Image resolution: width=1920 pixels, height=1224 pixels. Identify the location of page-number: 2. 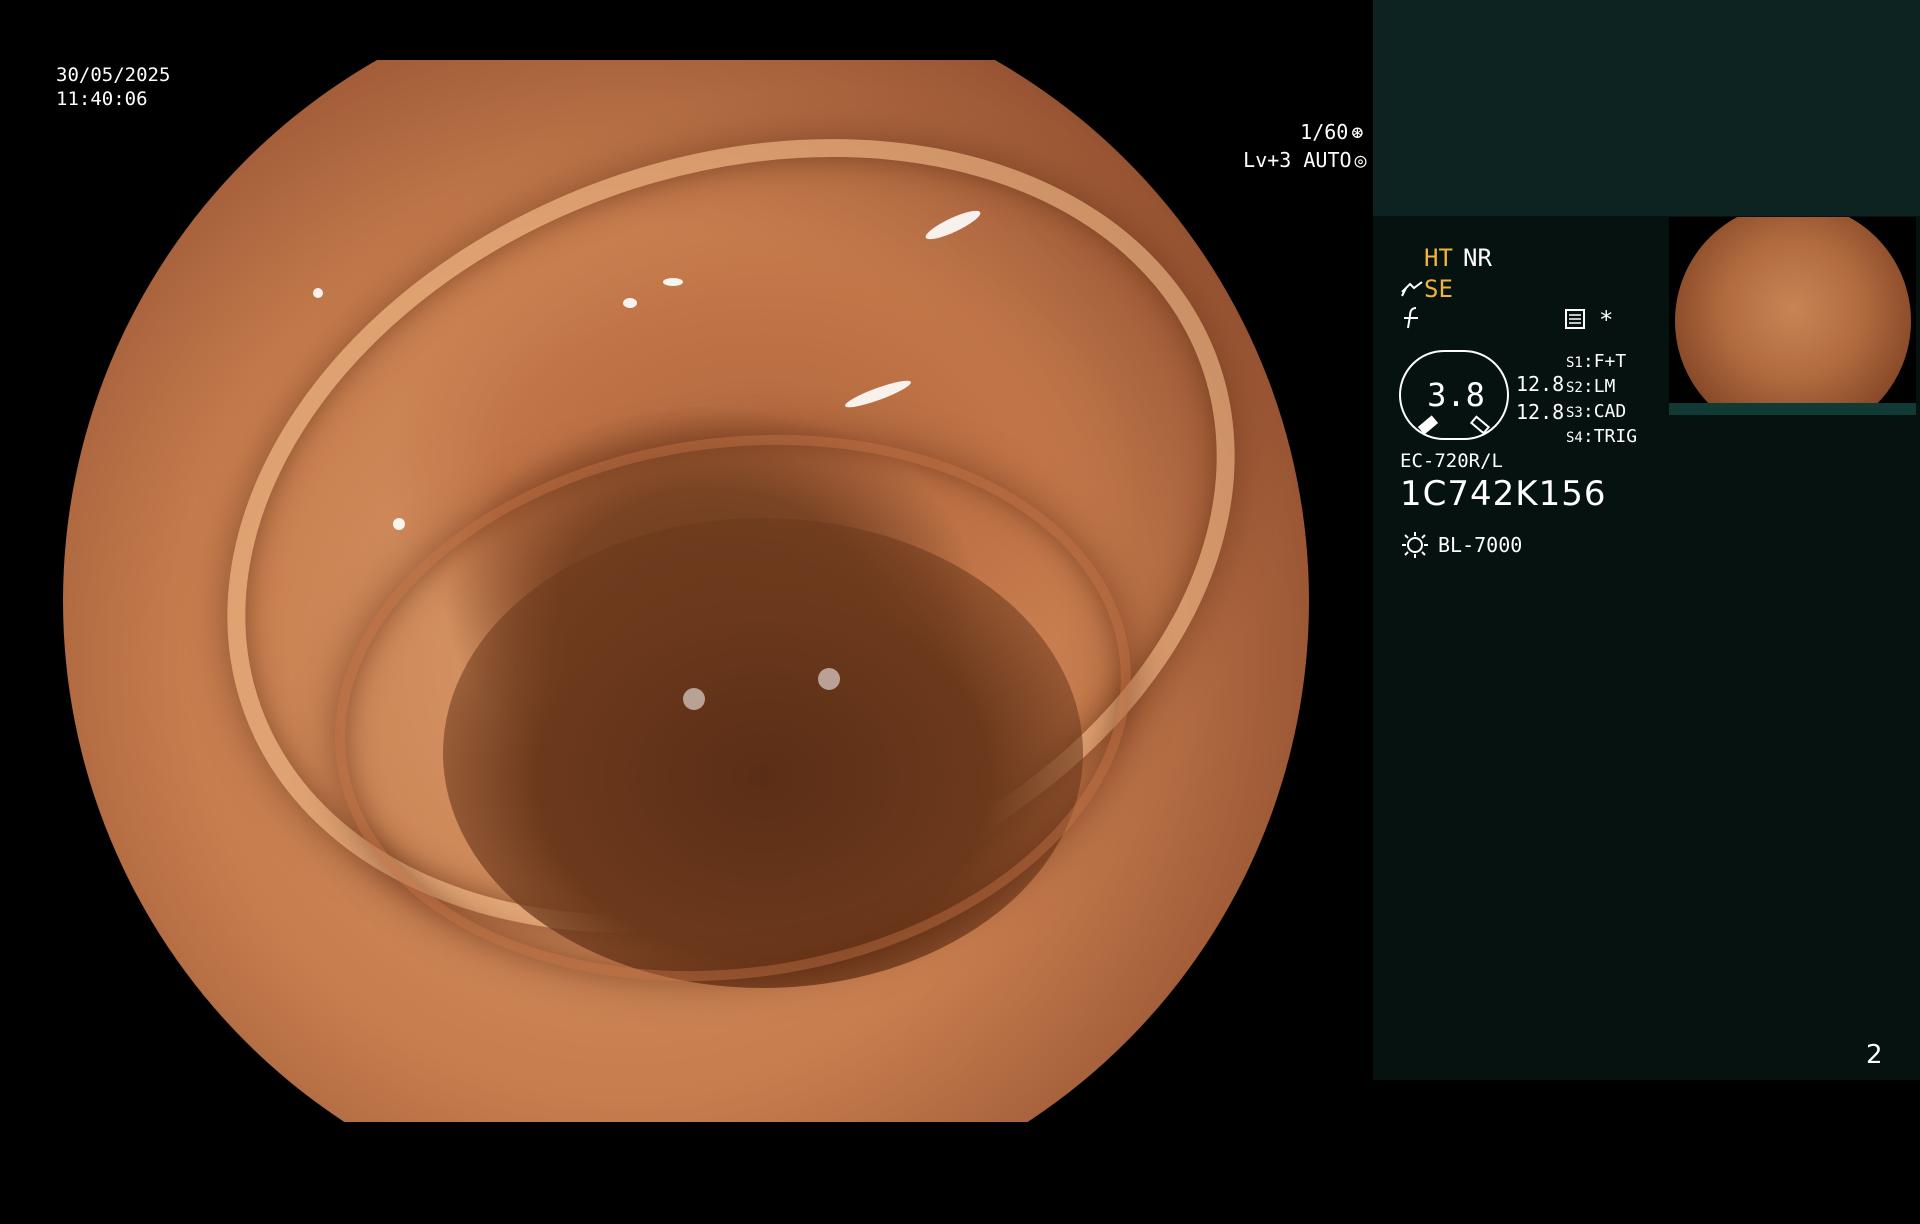
(1874, 1055).